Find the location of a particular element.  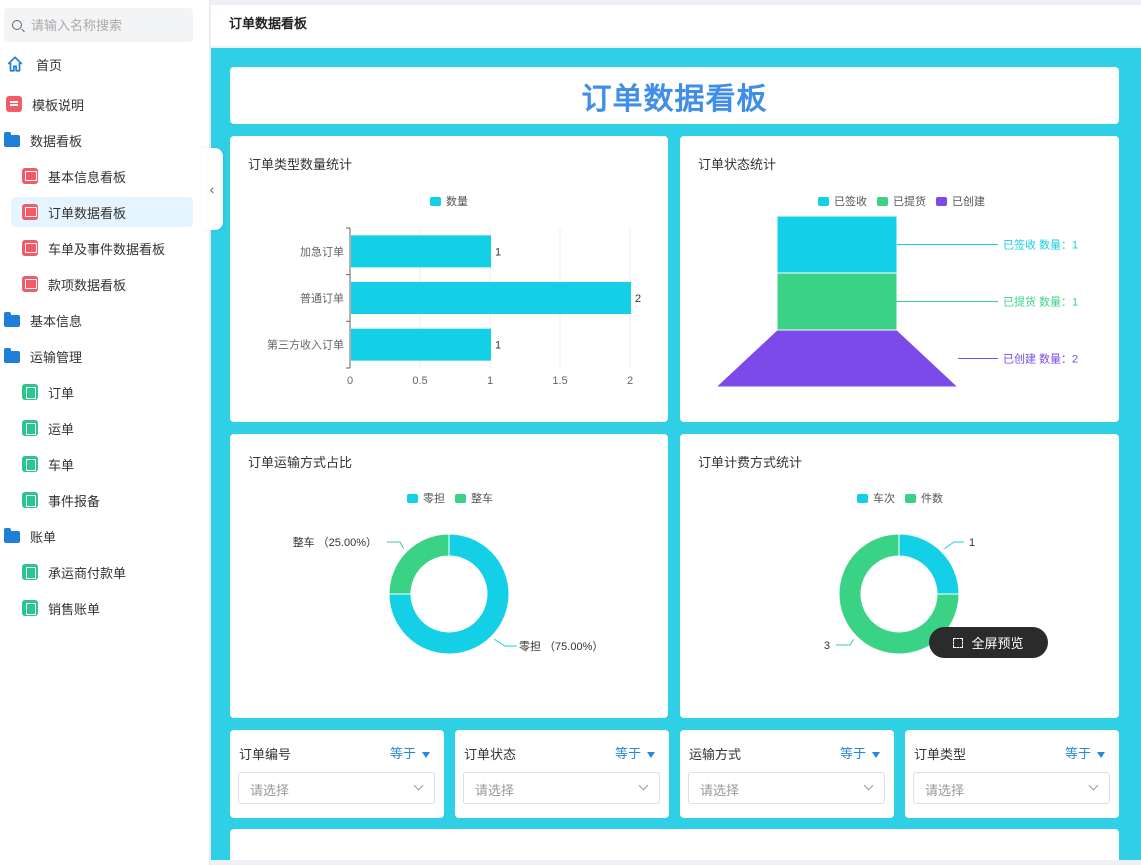

sidebar-item-order-board: 订单数据看板 is located at coordinates (102, 212).